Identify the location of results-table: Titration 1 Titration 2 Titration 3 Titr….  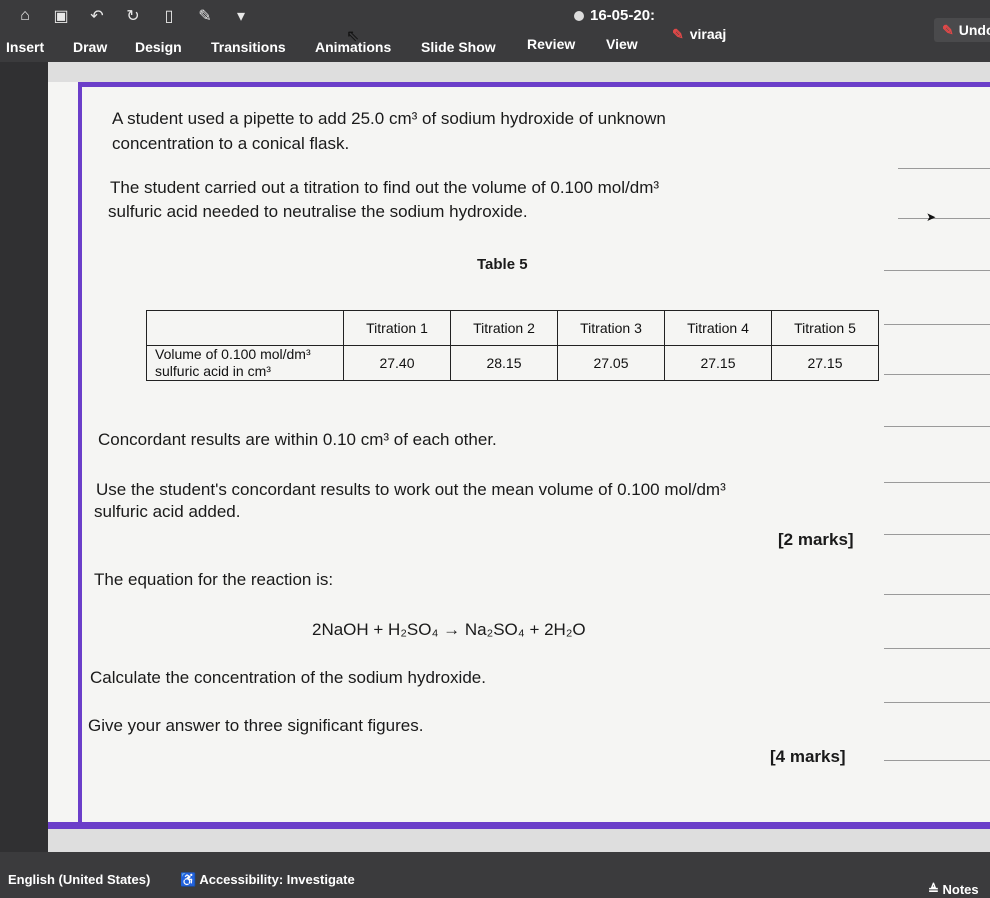
(512, 345).